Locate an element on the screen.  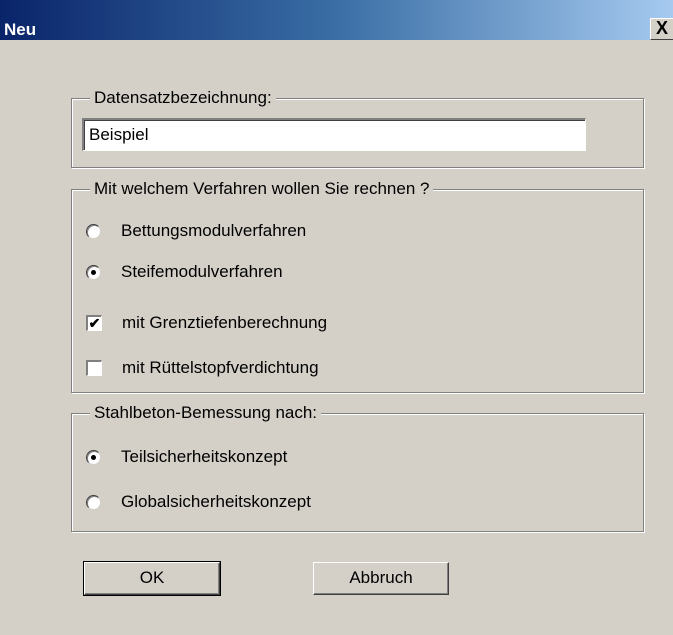
close-icon: X is located at coordinates (661, 28).